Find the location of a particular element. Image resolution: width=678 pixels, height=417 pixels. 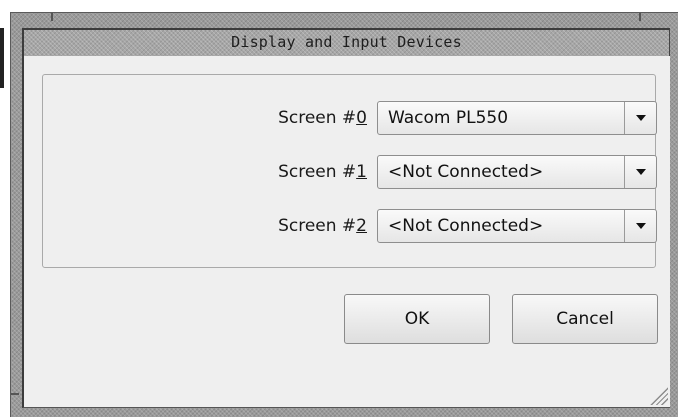

screen-row-1: Screen #1 <Not Connected> is located at coordinates (350, 172).